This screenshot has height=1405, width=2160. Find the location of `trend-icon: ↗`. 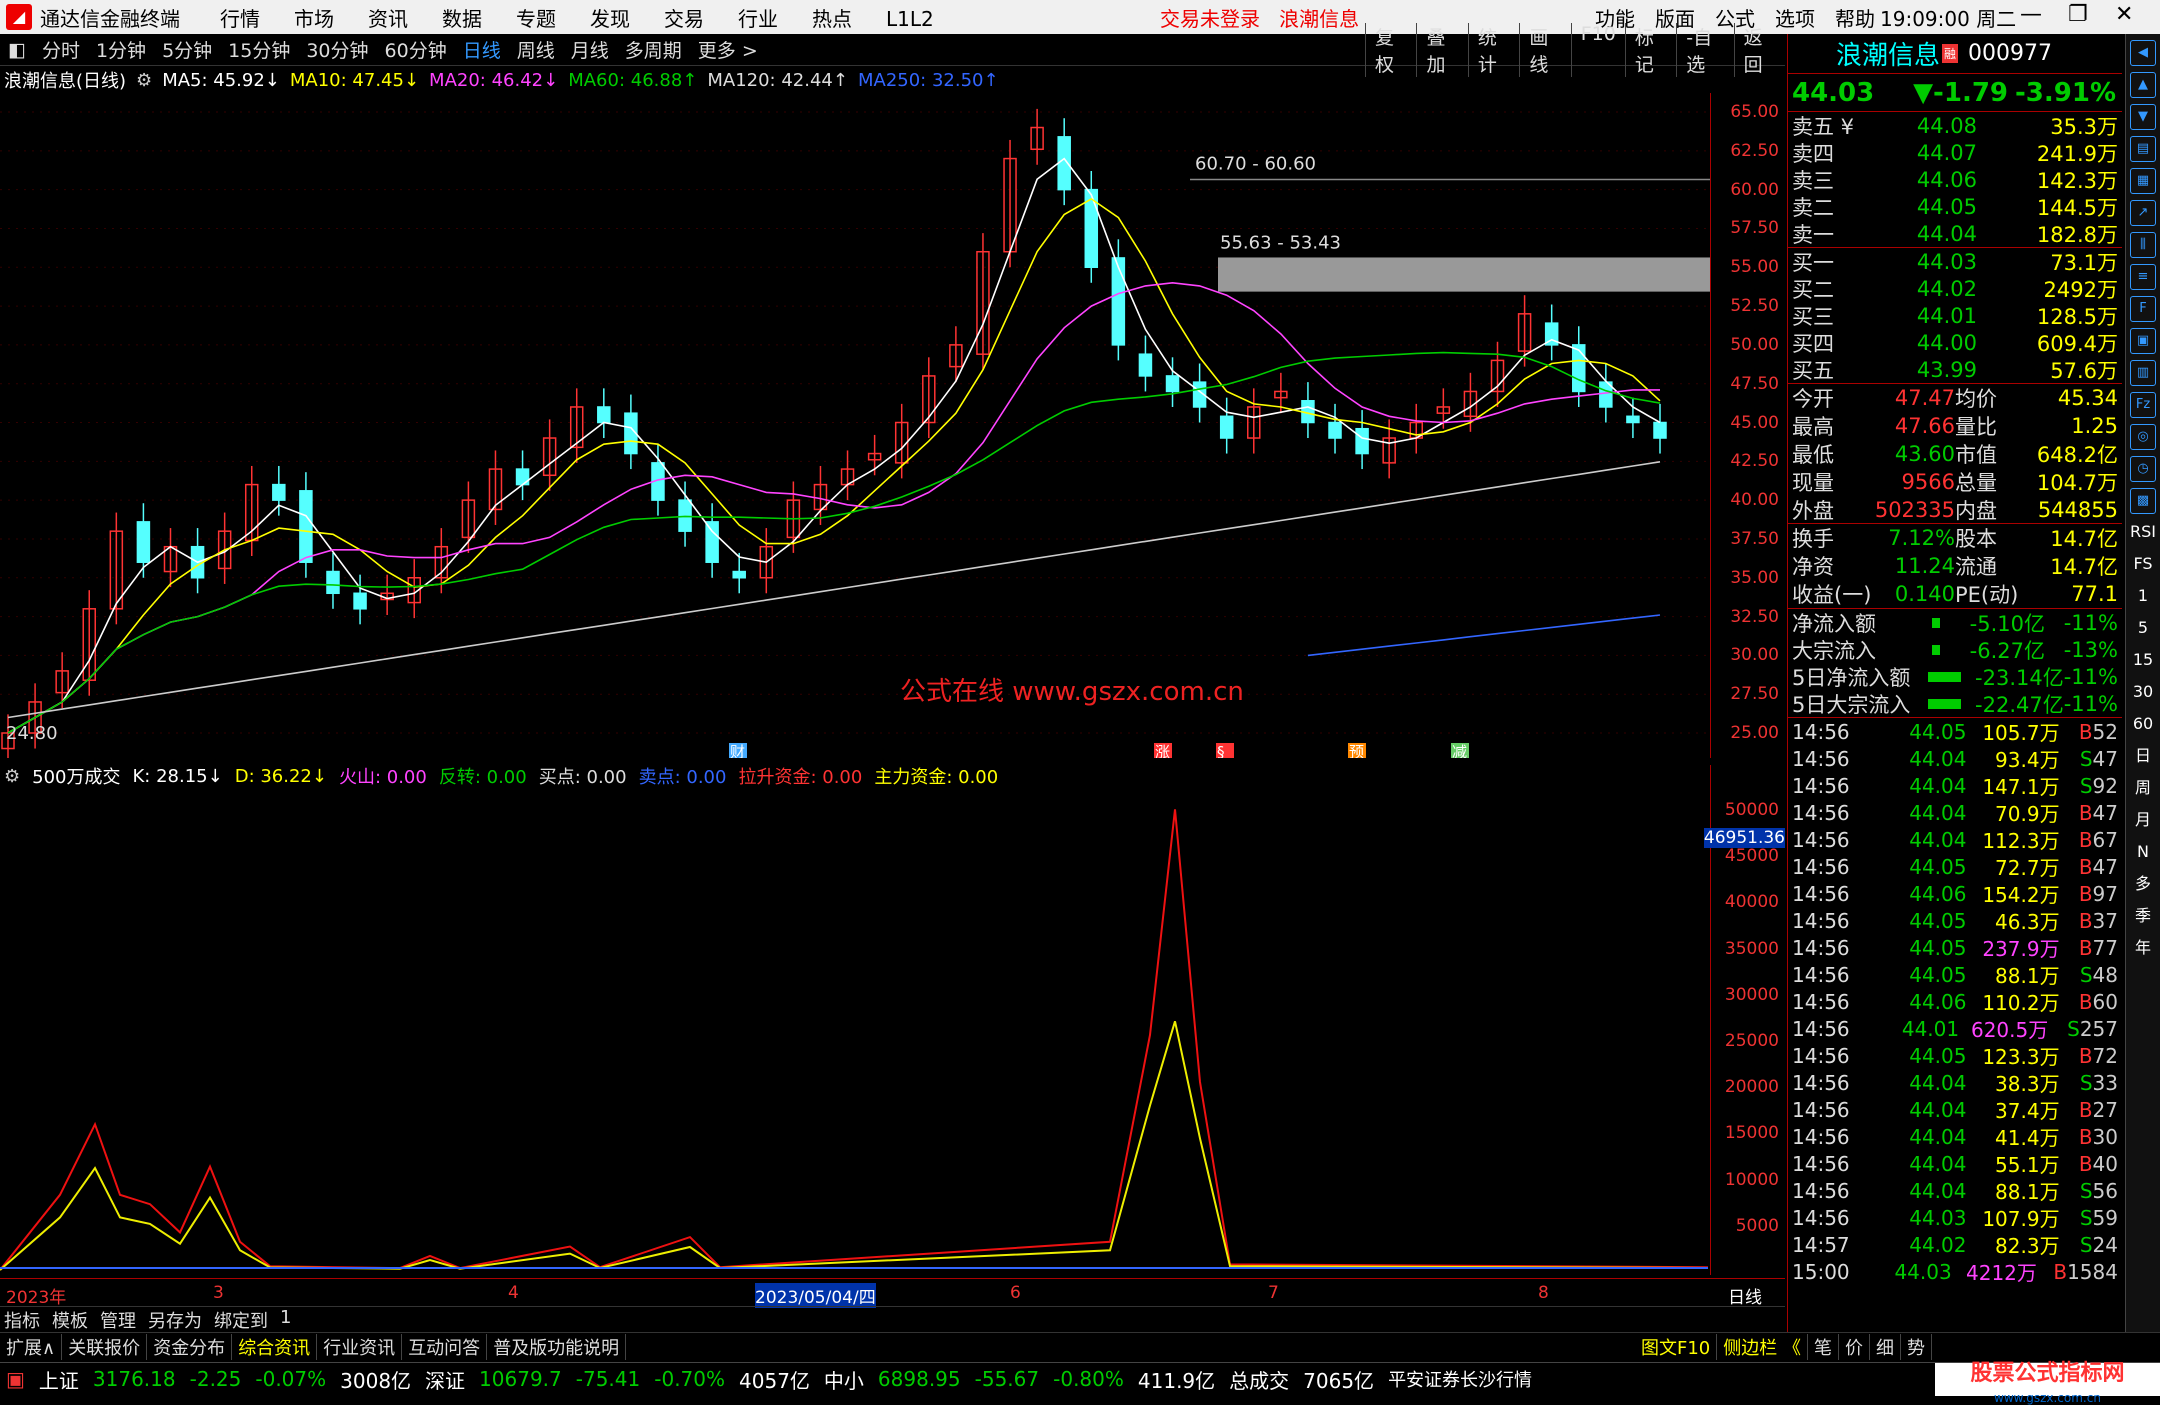

trend-icon: ↗ is located at coordinates (2143, 213).